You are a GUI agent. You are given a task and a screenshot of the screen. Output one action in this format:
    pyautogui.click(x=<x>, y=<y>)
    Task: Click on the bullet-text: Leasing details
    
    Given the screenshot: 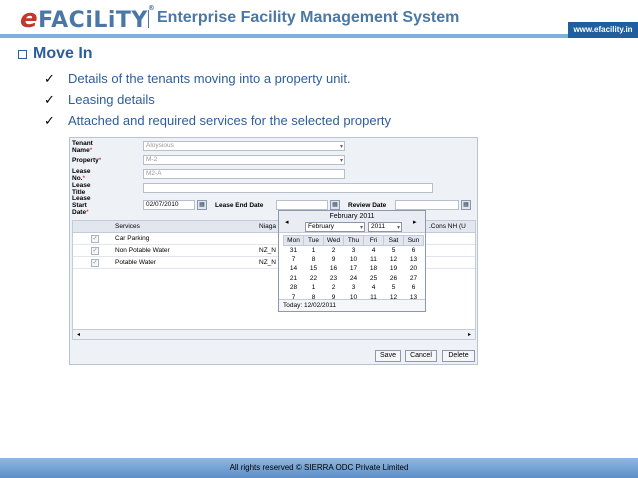 What is the action you would take?
    pyautogui.click(x=111, y=99)
    